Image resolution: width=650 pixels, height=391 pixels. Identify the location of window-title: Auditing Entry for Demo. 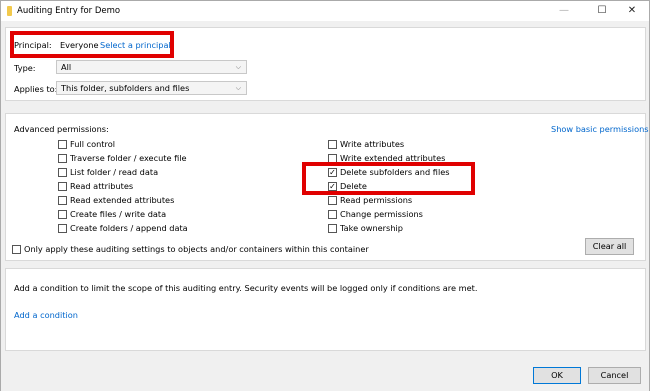
(69, 11).